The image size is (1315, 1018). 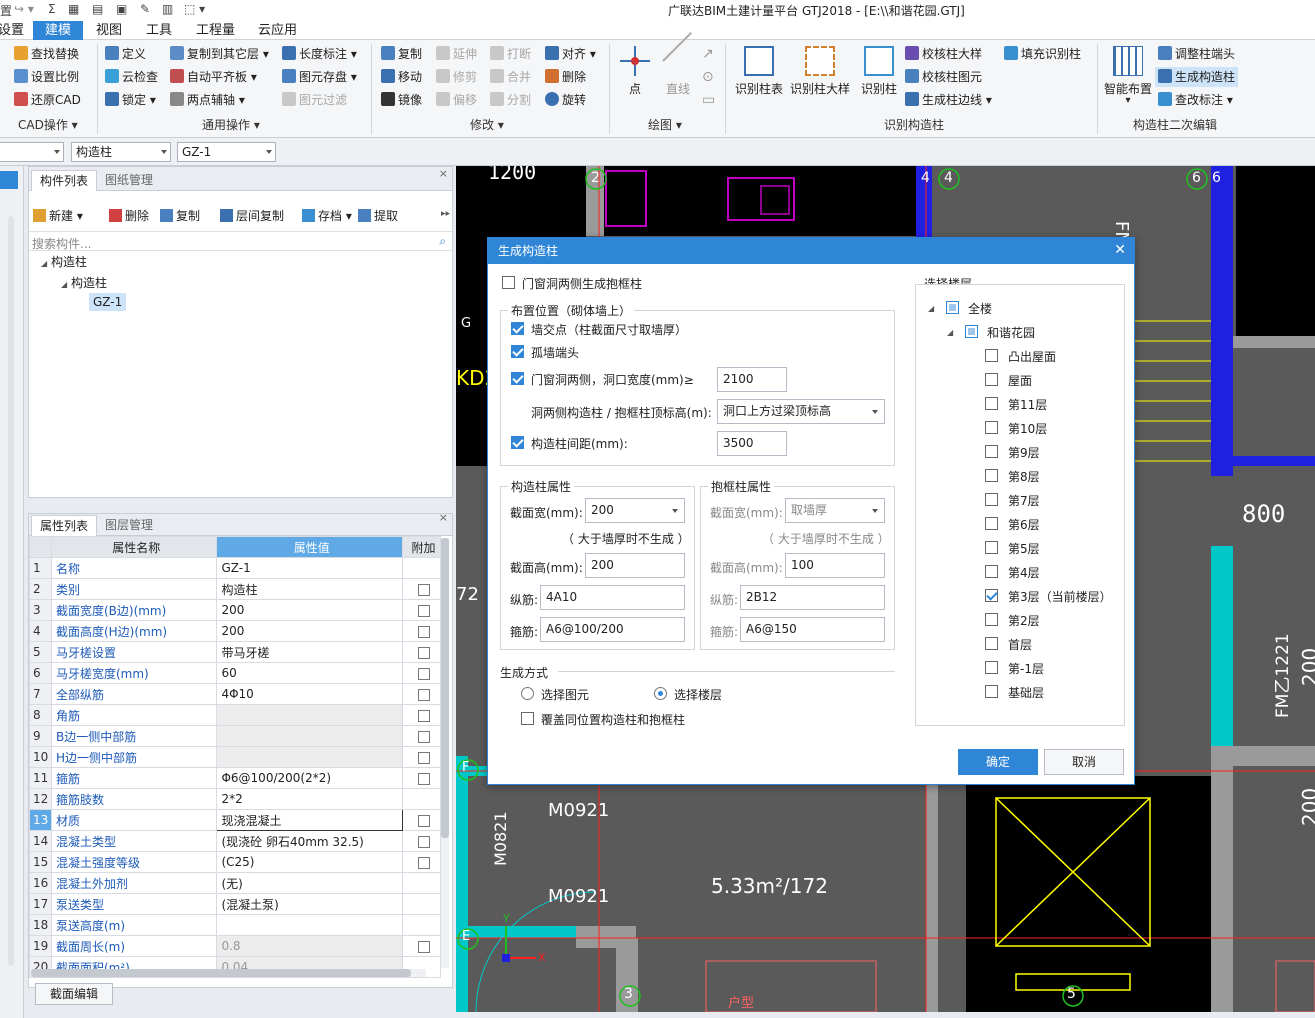 I want to click on new-button: 新建 ▾, so click(x=58, y=215).